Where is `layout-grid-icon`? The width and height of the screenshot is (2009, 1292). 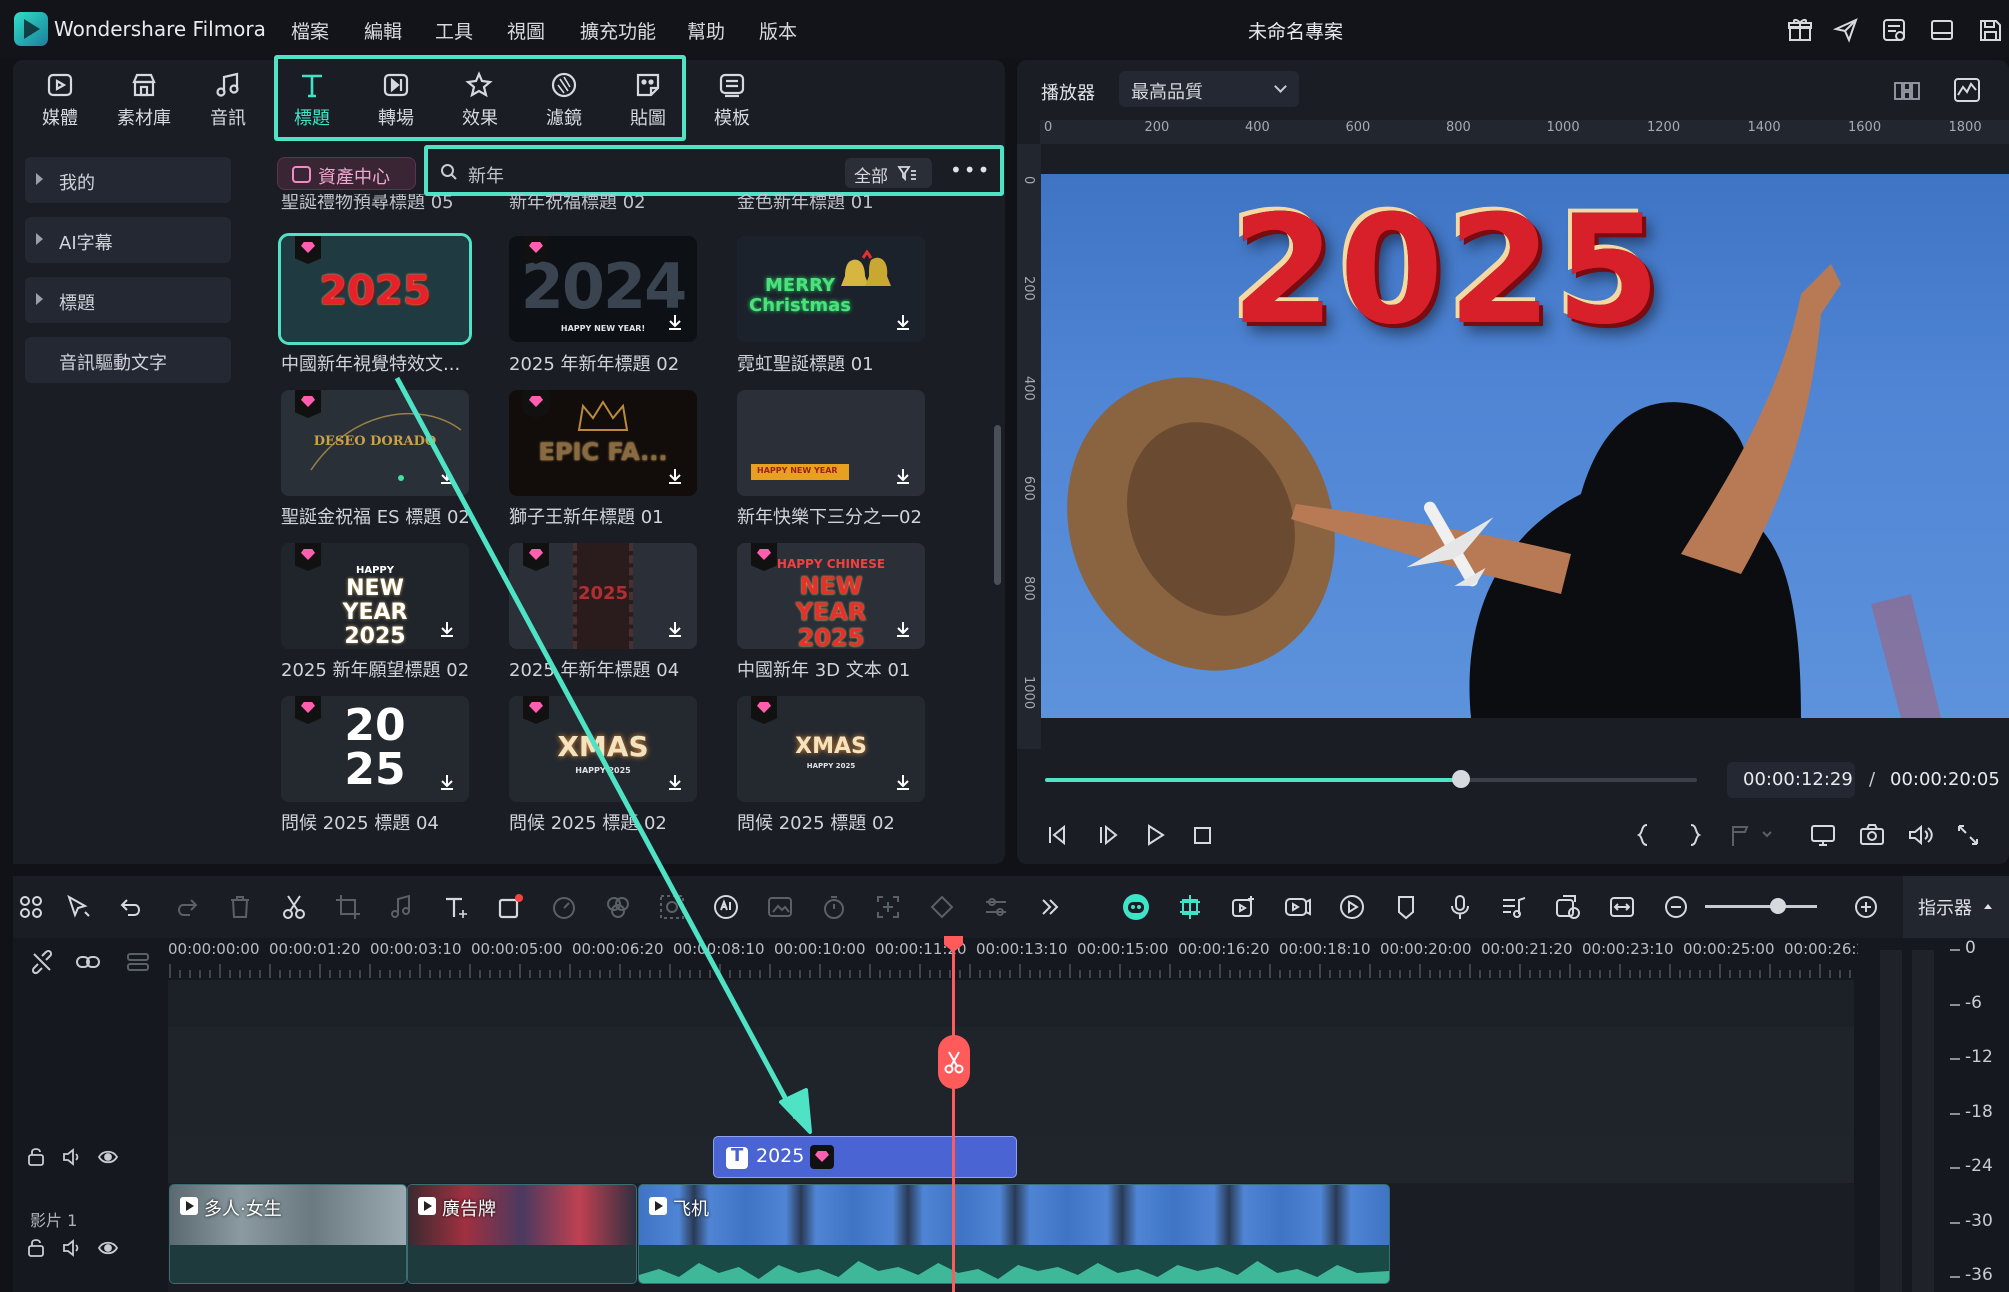
layout-grid-icon is located at coordinates (31, 907).